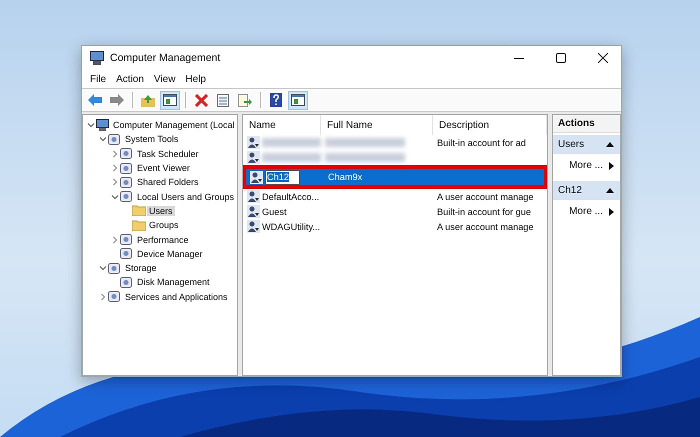 The height and width of the screenshot is (437, 700). I want to click on rename-field: Ch12, so click(282, 177).